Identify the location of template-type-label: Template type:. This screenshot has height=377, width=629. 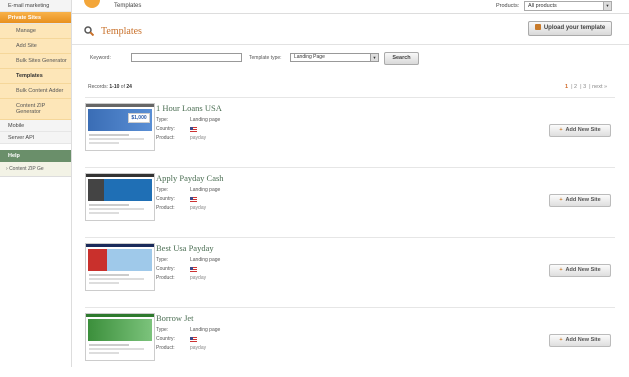
(265, 58).